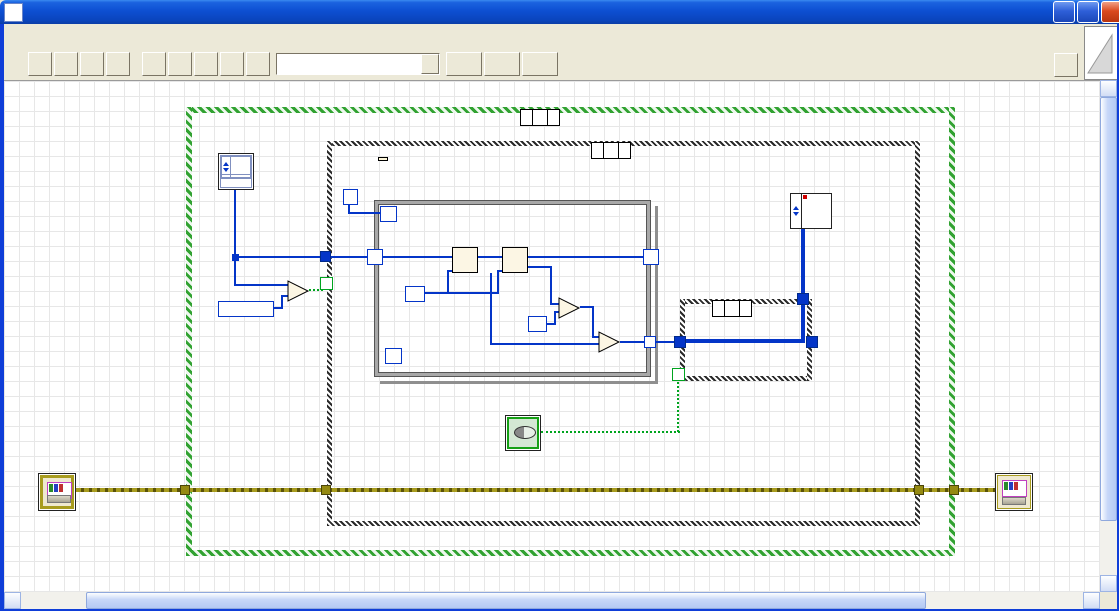 Image resolution: width=1119 pixels, height=611 pixels. Describe the element at coordinates (13, 12) in the screenshot. I see `labview-app-icon` at that location.